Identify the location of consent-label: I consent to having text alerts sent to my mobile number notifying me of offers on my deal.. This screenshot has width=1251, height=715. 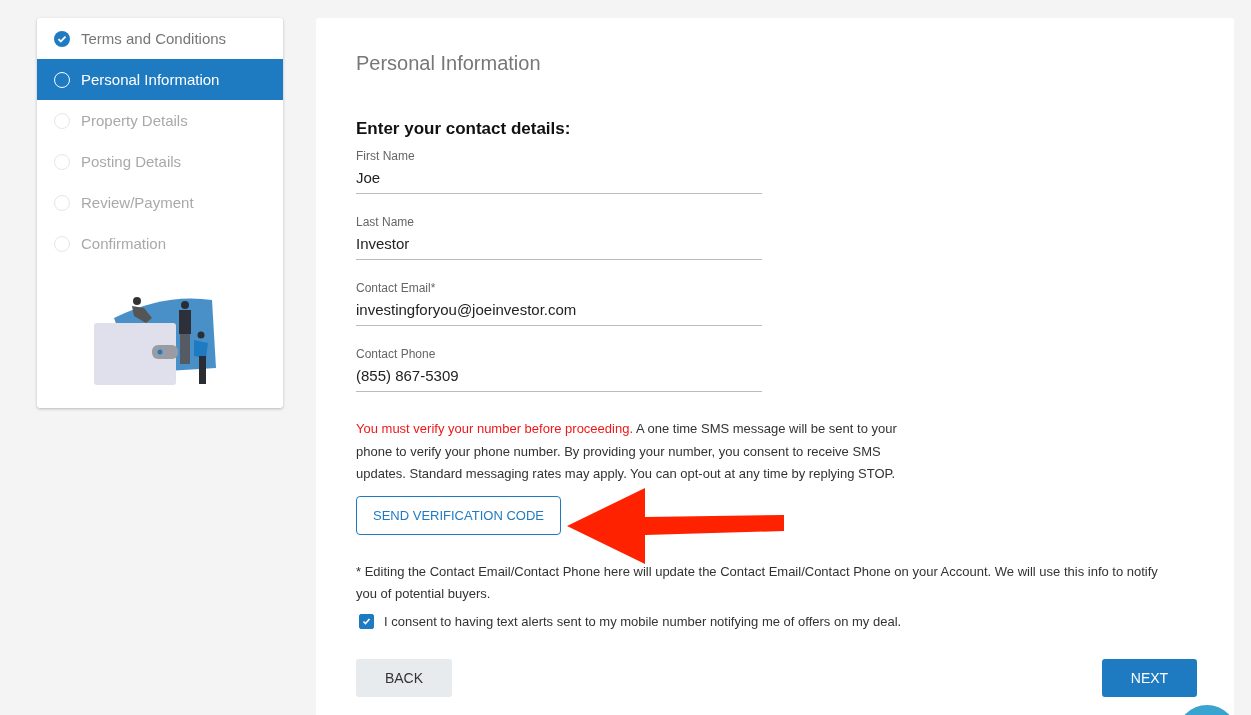
(643, 621).